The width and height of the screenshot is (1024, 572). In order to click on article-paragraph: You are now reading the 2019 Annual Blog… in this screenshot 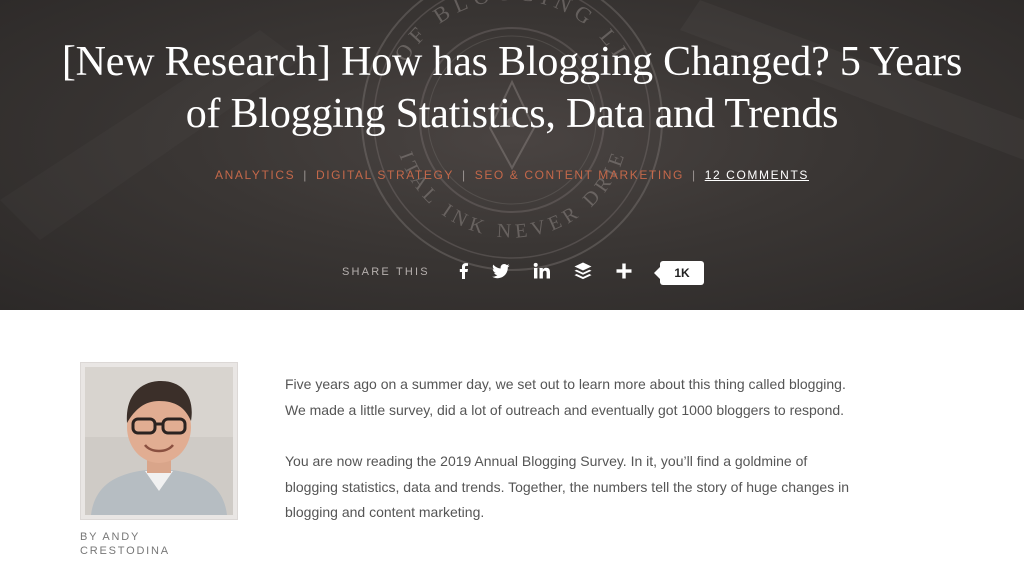, I will do `click(567, 486)`.